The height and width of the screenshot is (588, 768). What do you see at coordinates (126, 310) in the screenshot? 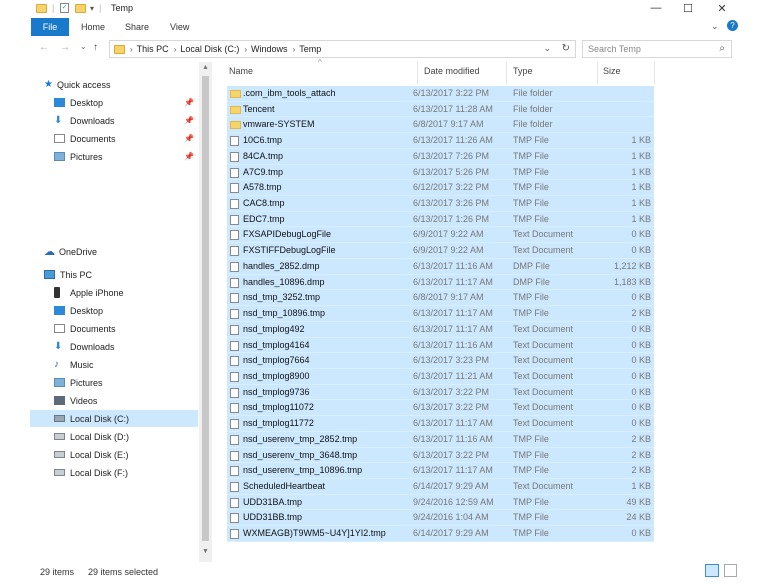
I see `nav-item-desktop: Desktop` at bounding box center [126, 310].